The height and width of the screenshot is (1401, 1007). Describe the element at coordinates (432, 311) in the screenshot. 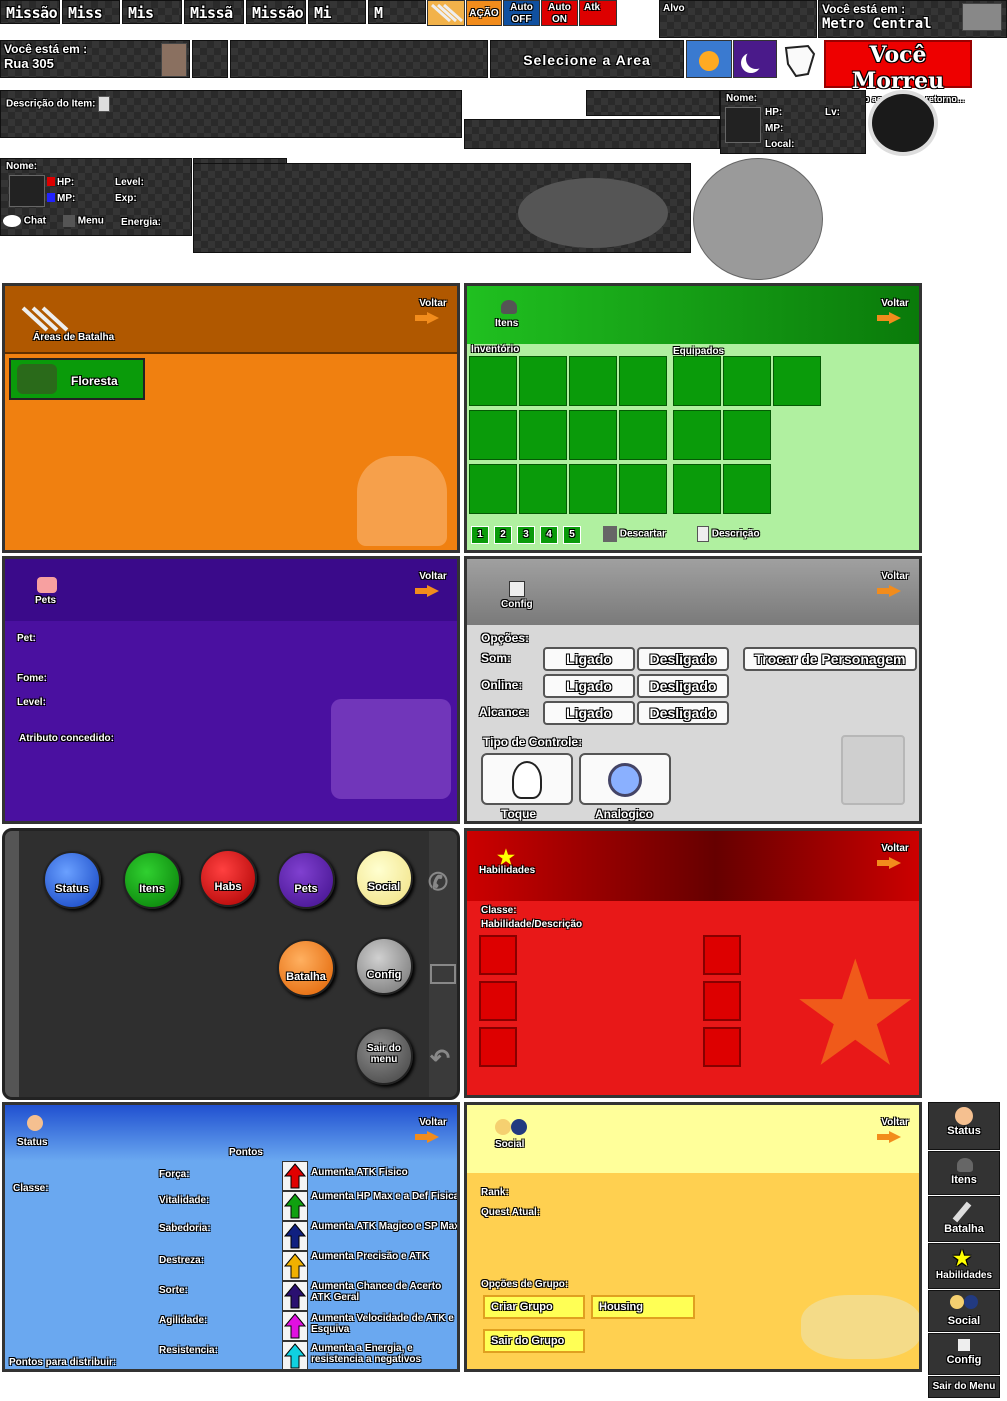

I see `batalha-voltar-button: Voltar` at that location.